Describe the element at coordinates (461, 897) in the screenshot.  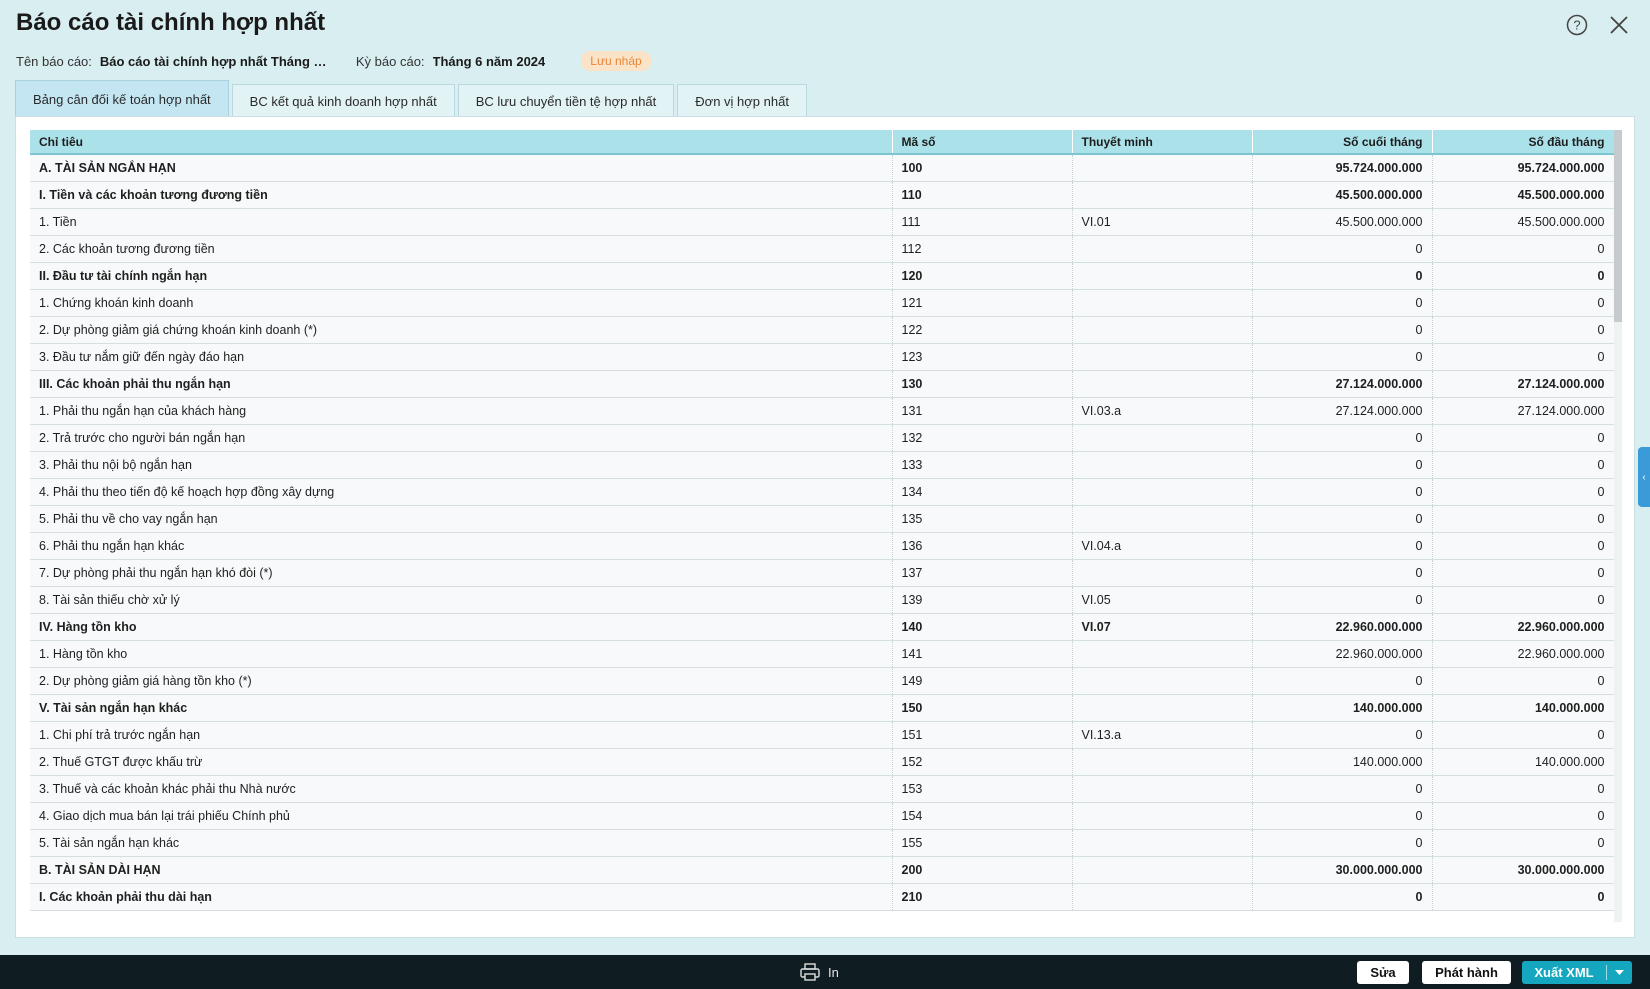
I see `cell-indicator: I. Các khoản phải thu dài hạn` at that location.